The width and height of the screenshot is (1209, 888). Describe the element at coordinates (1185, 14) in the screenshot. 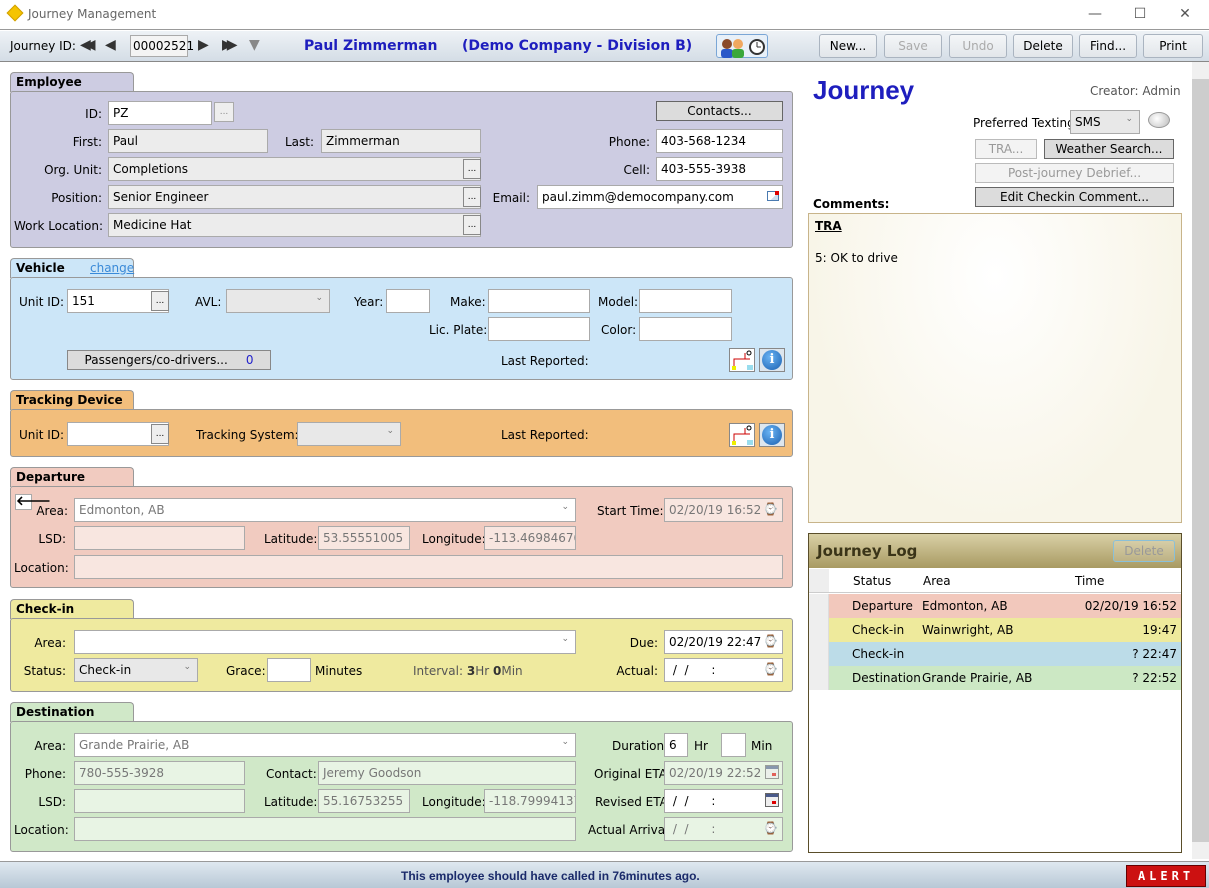

I see `close-button: ✕` at that location.